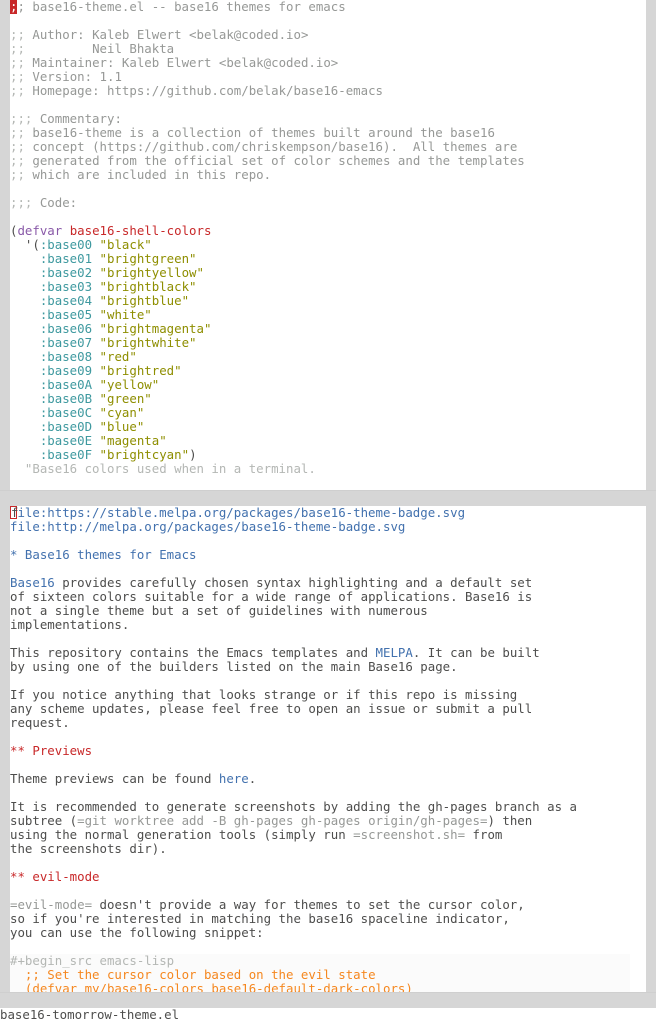 This screenshot has width=656, height=1022. I want to click on modeline-org: -:--- README.org Top L1 Git-master (Org), so click(328, 1000).